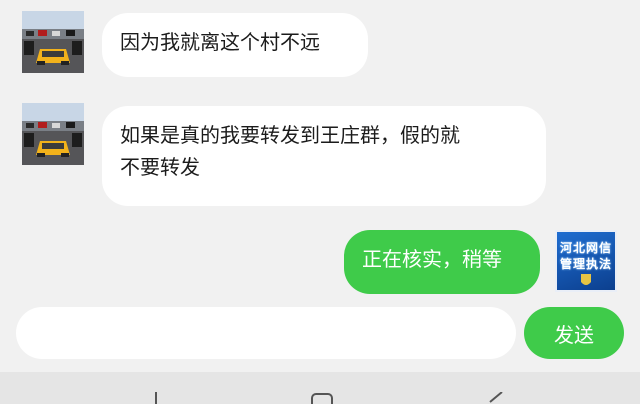  What do you see at coordinates (220, 42) in the screenshot?
I see `message-text: 因为我就离这个村不远` at bounding box center [220, 42].